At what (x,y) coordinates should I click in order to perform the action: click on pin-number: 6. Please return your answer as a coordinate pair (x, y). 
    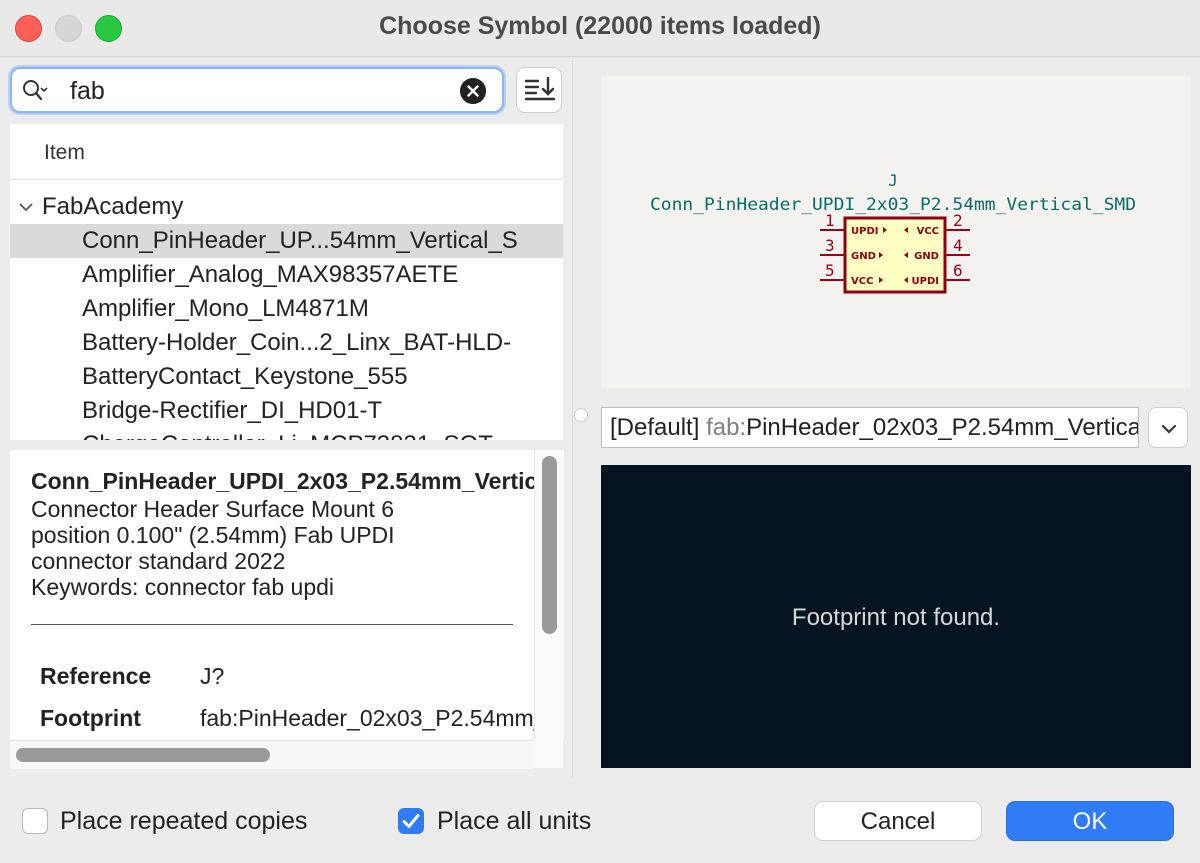
    Looking at the image, I should click on (958, 270).